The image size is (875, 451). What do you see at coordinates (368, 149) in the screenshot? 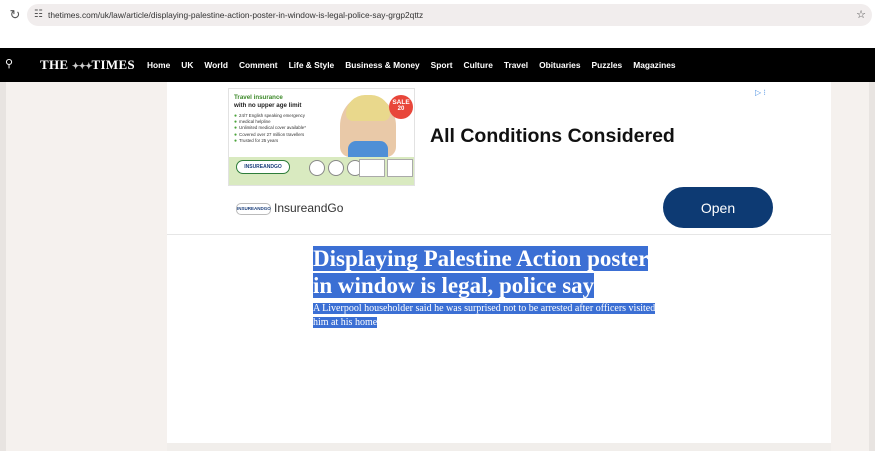
I see `ad-person-top` at bounding box center [368, 149].